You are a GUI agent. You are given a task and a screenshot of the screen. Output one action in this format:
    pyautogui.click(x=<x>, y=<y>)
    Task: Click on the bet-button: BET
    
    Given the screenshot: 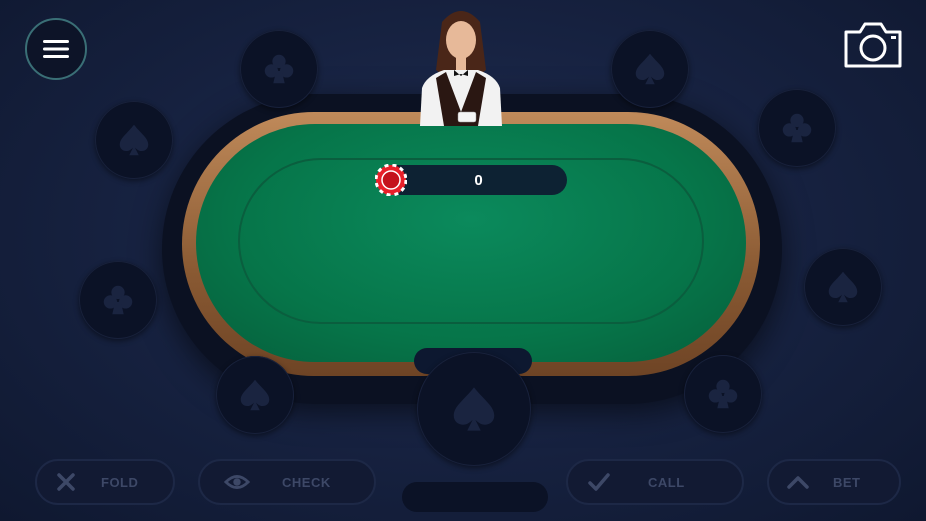 What is the action you would take?
    pyautogui.click(x=834, y=482)
    